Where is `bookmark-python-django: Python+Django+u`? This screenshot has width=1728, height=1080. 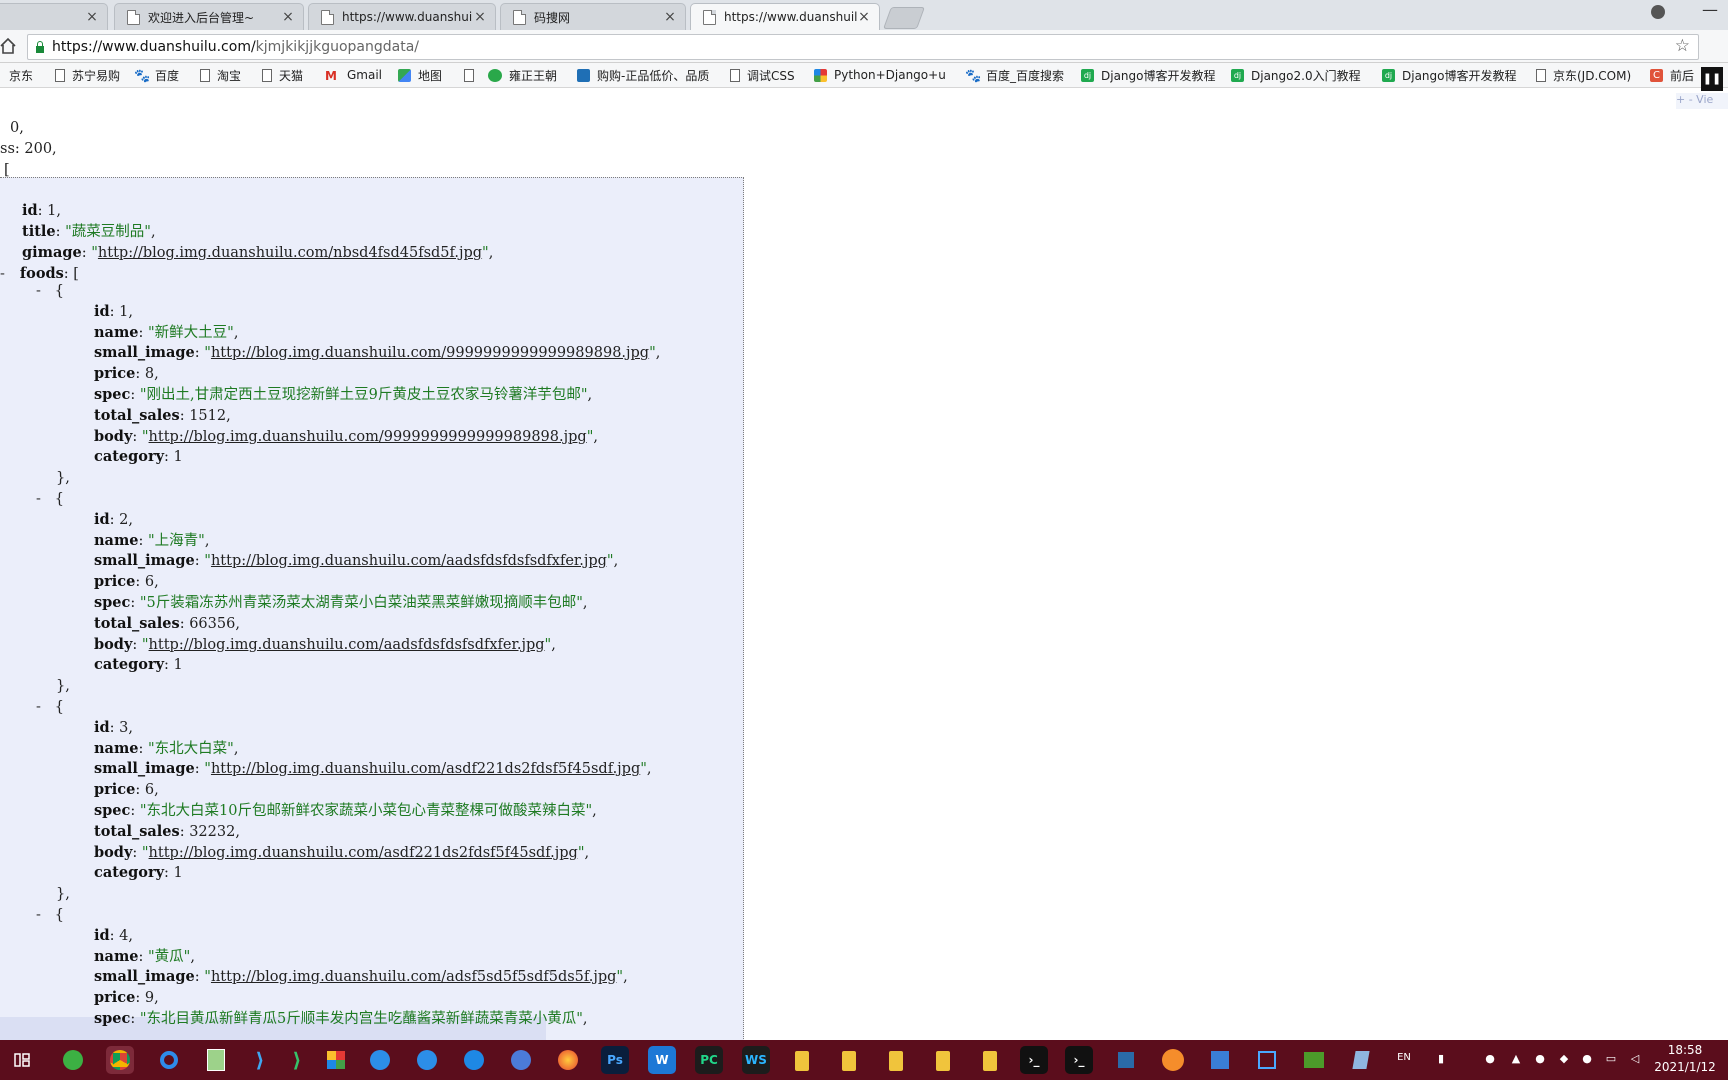
bookmark-python-django: Python+Django+u is located at coordinates (881, 75).